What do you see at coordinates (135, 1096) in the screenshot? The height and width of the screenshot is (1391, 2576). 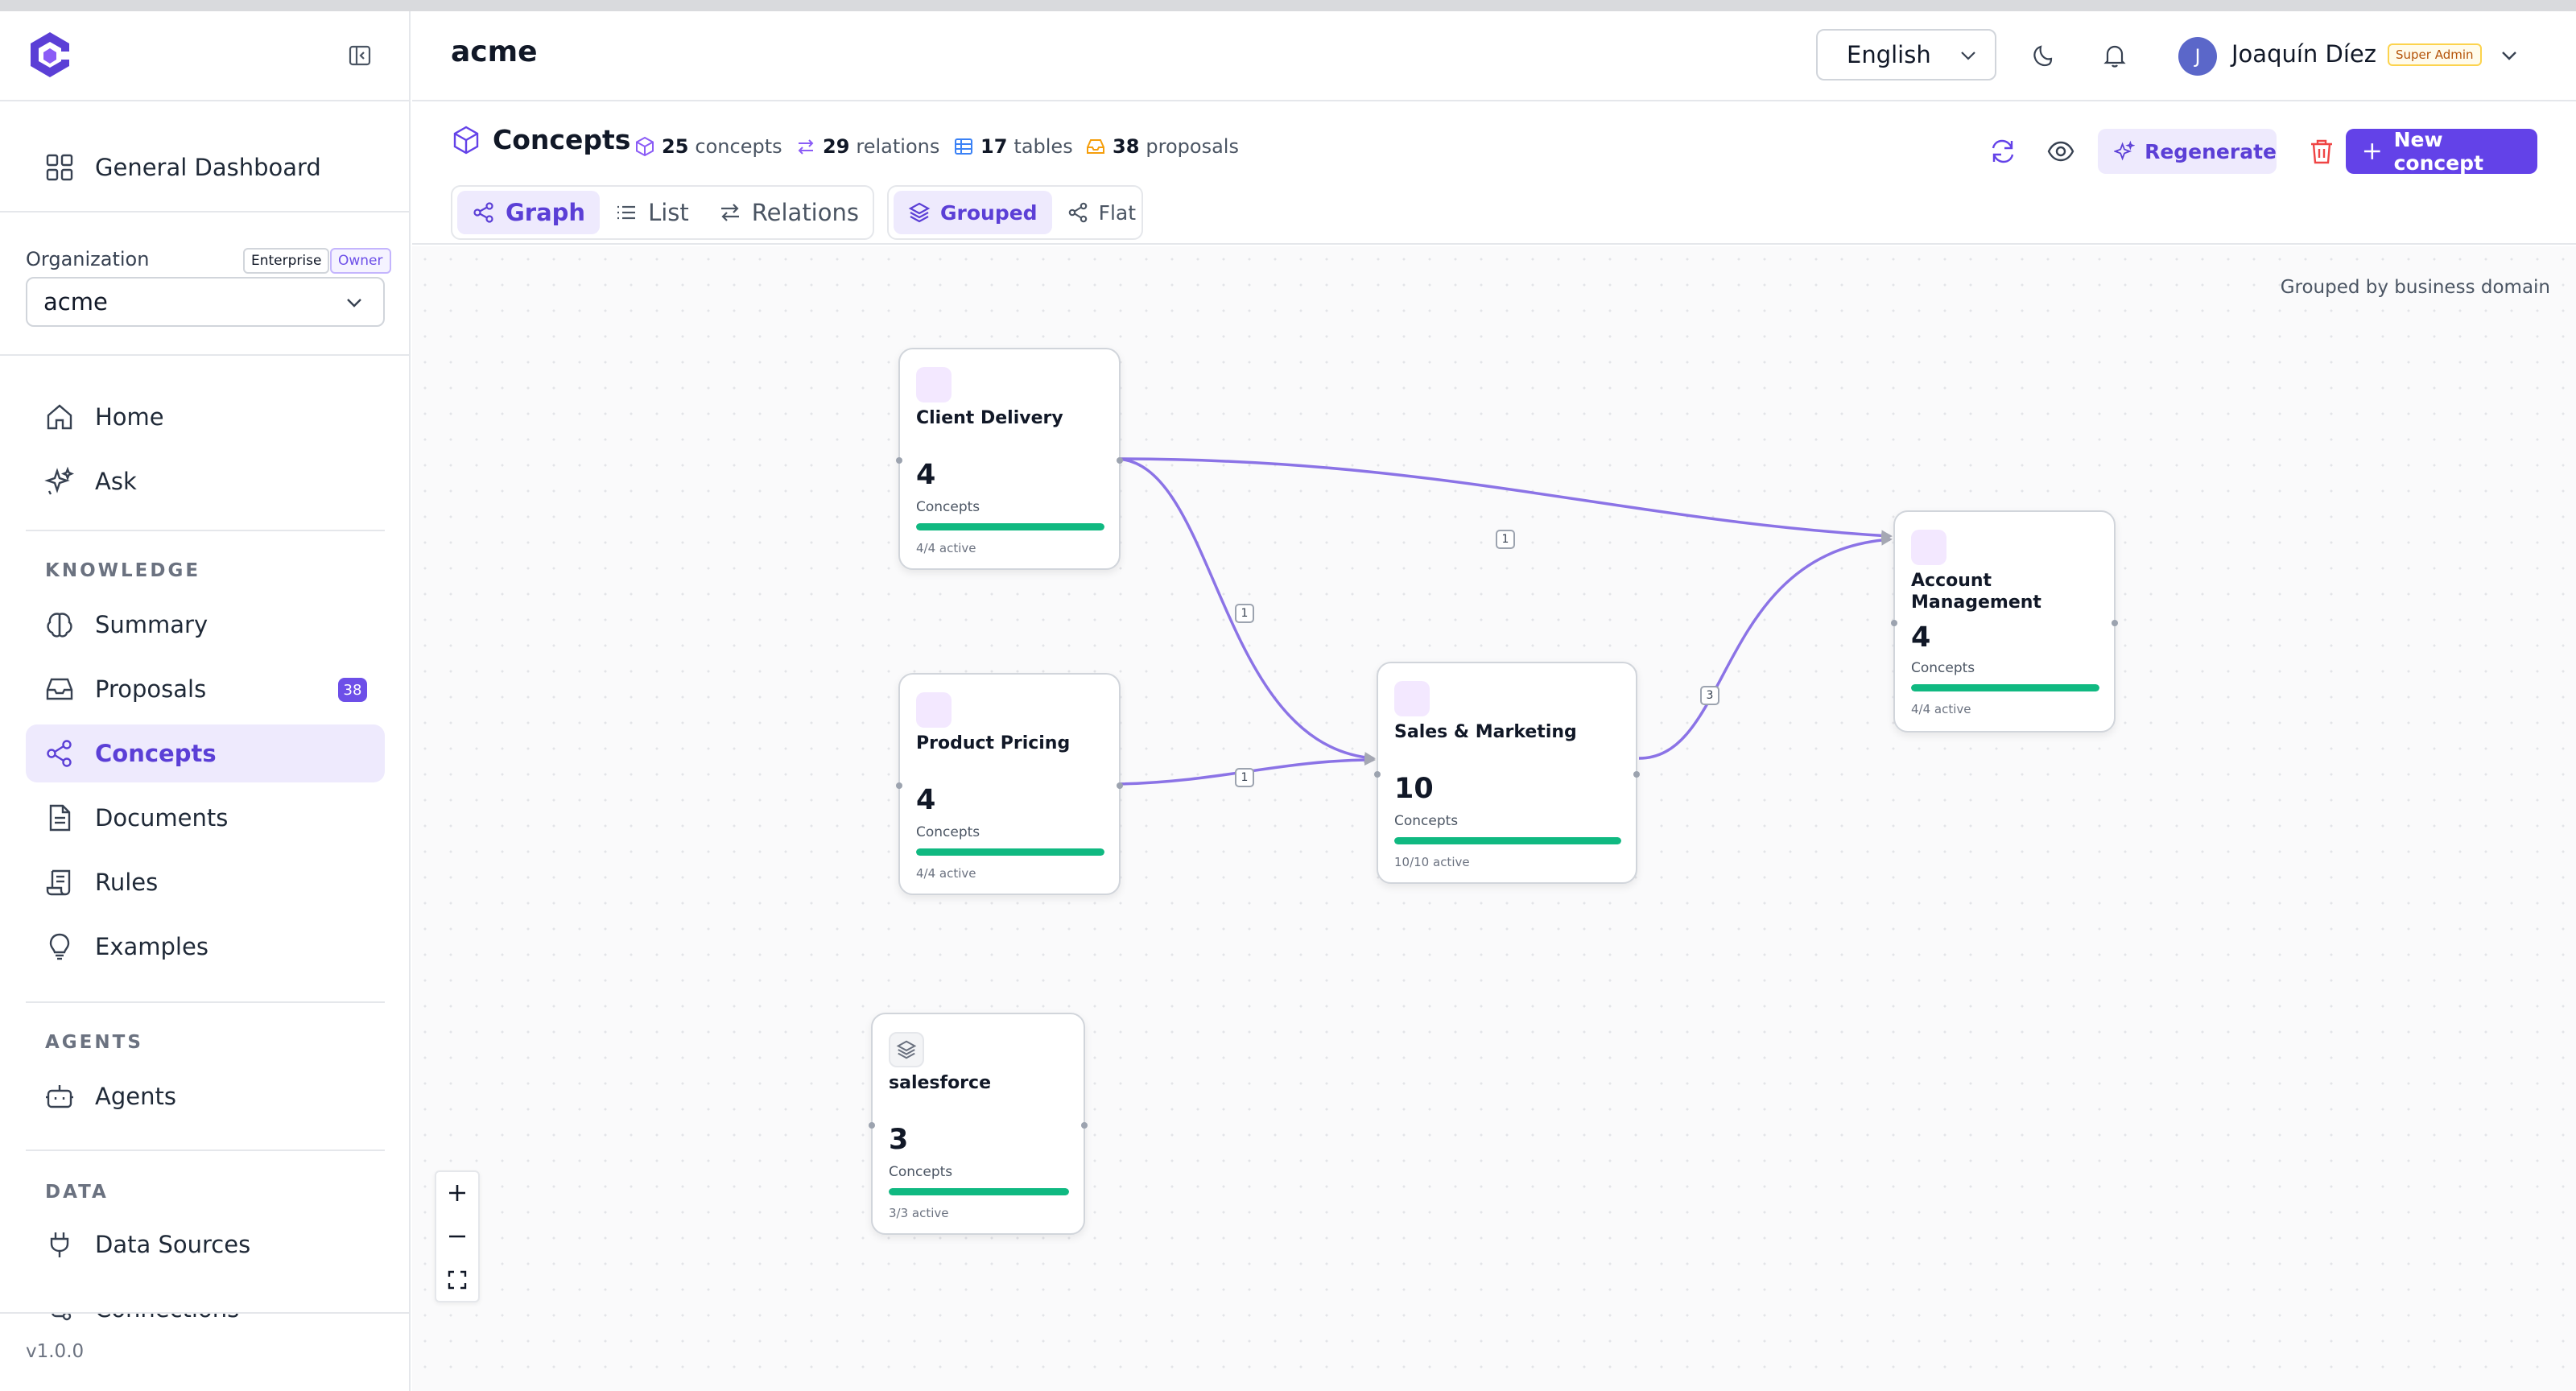 I see `sidebar-item-label: Agents` at bounding box center [135, 1096].